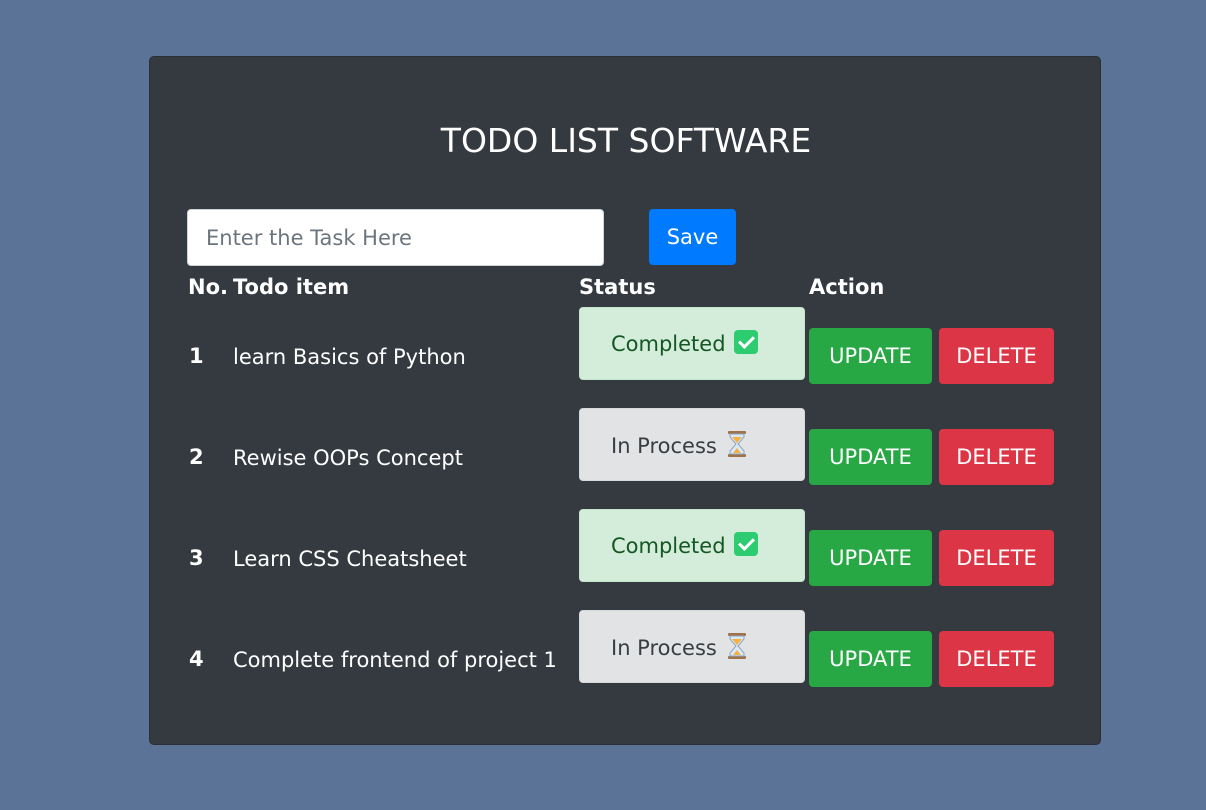  I want to click on save-button: Save, so click(692, 237).